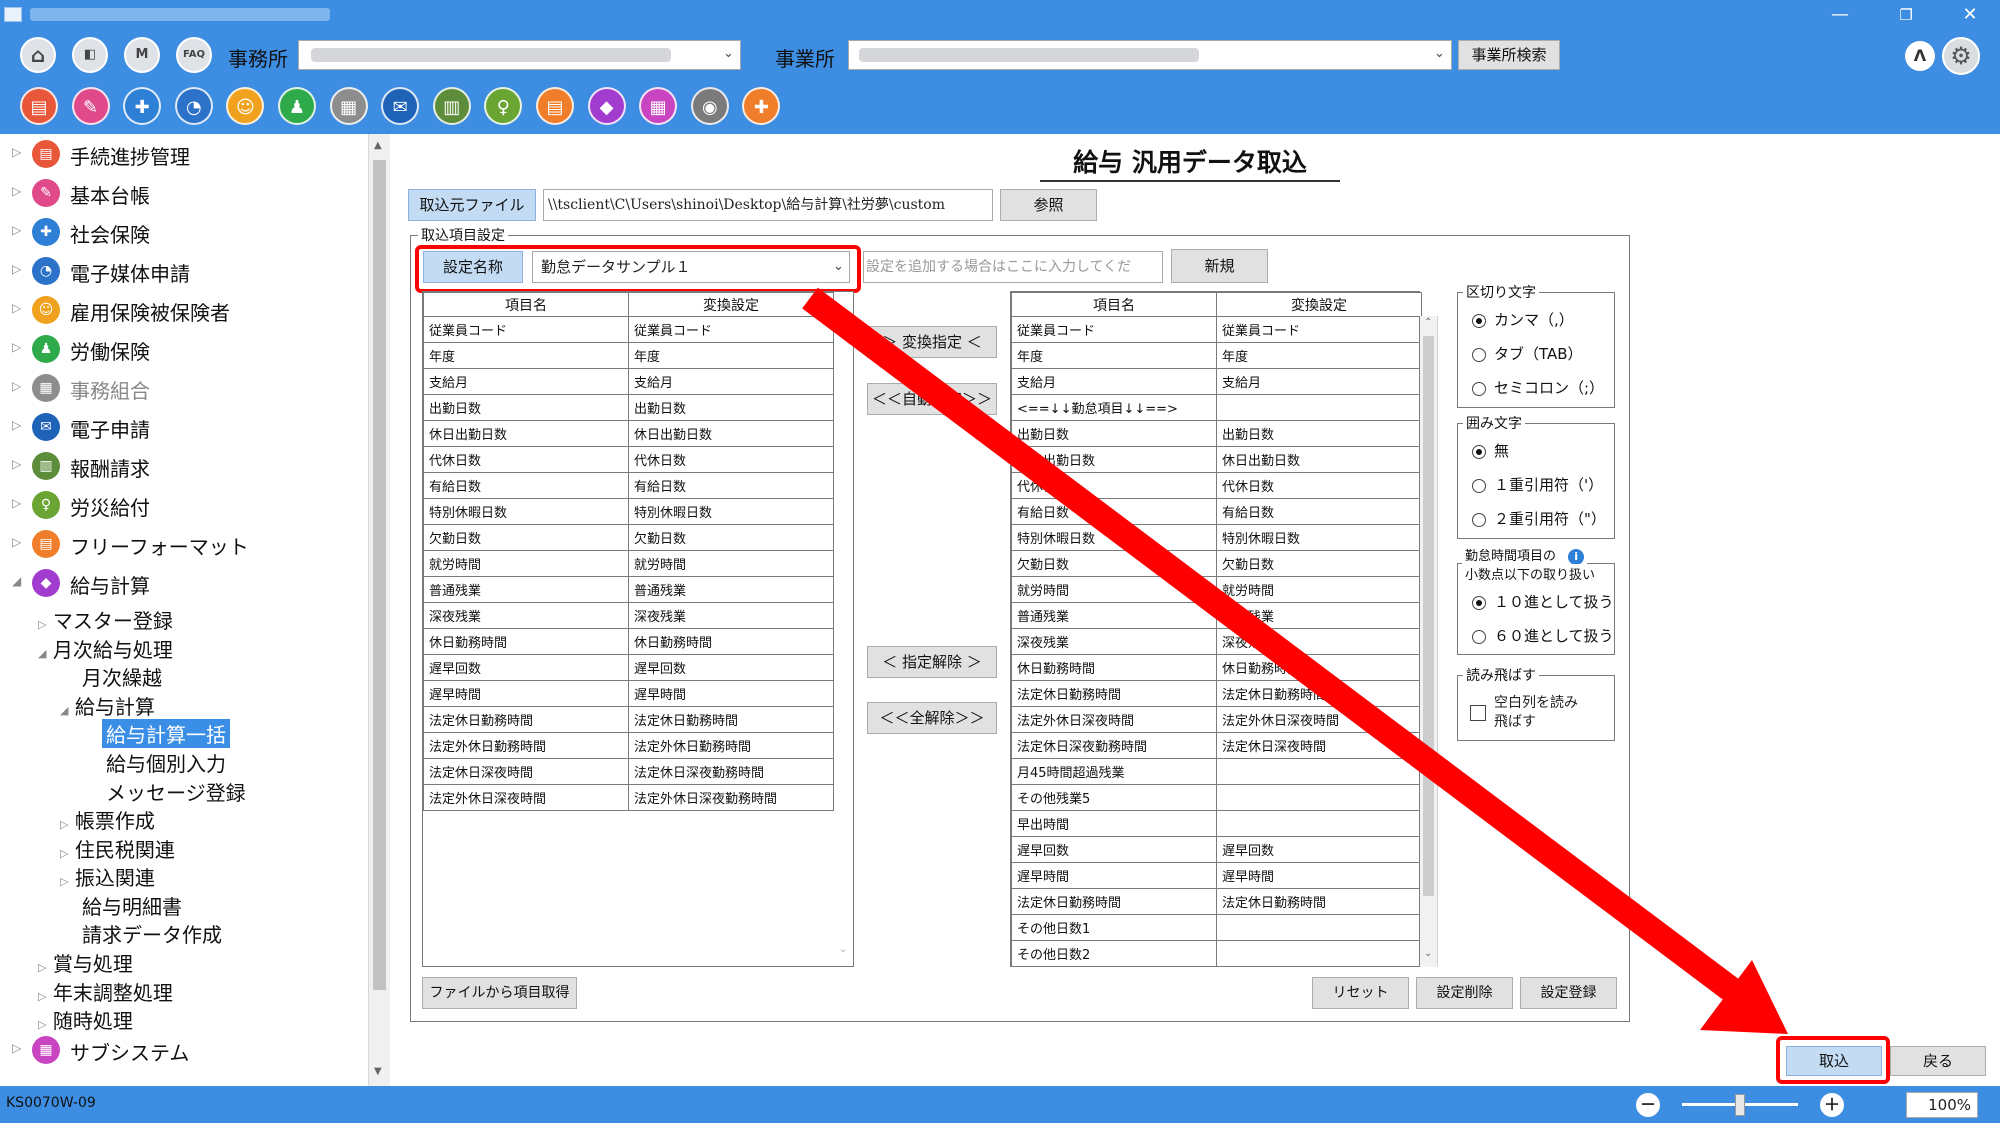  I want to click on zoom-out-icon: －, so click(1648, 1105).